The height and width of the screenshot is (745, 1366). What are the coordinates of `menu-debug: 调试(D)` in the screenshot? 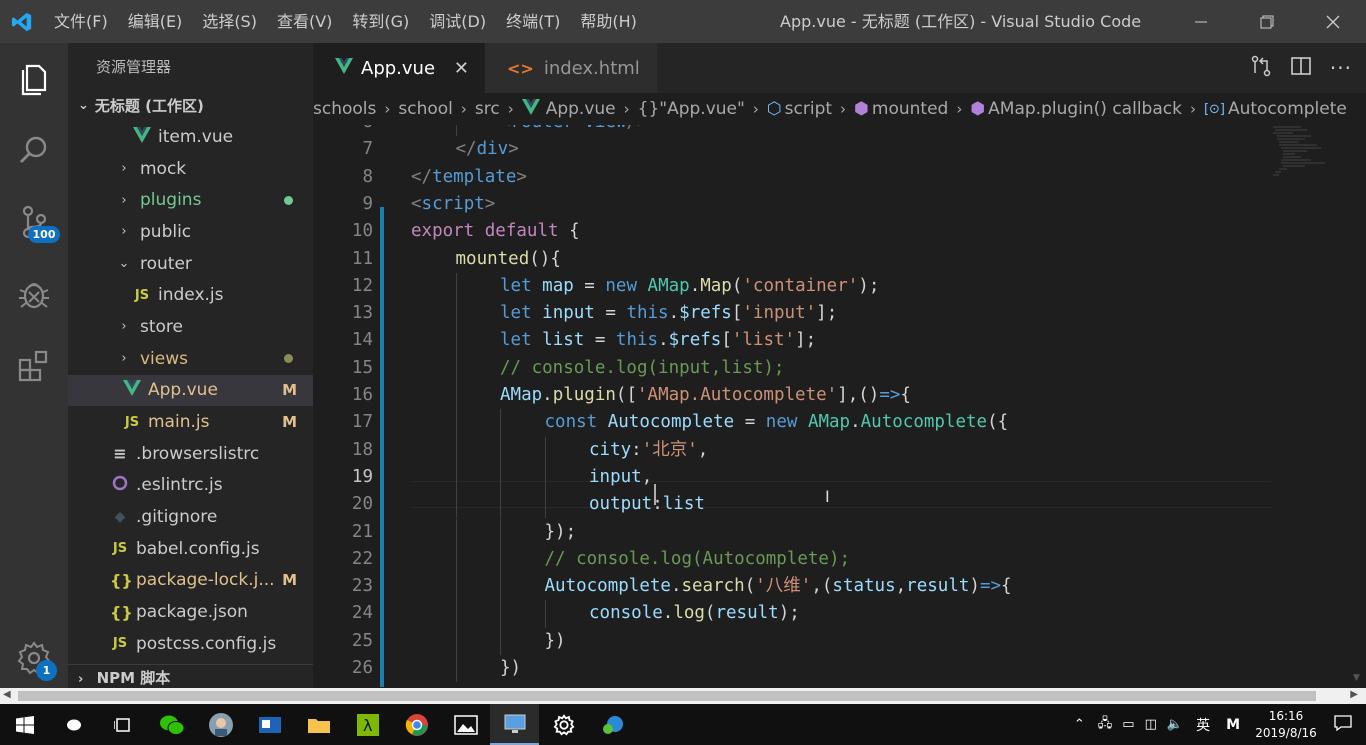 It's located at (457, 21).